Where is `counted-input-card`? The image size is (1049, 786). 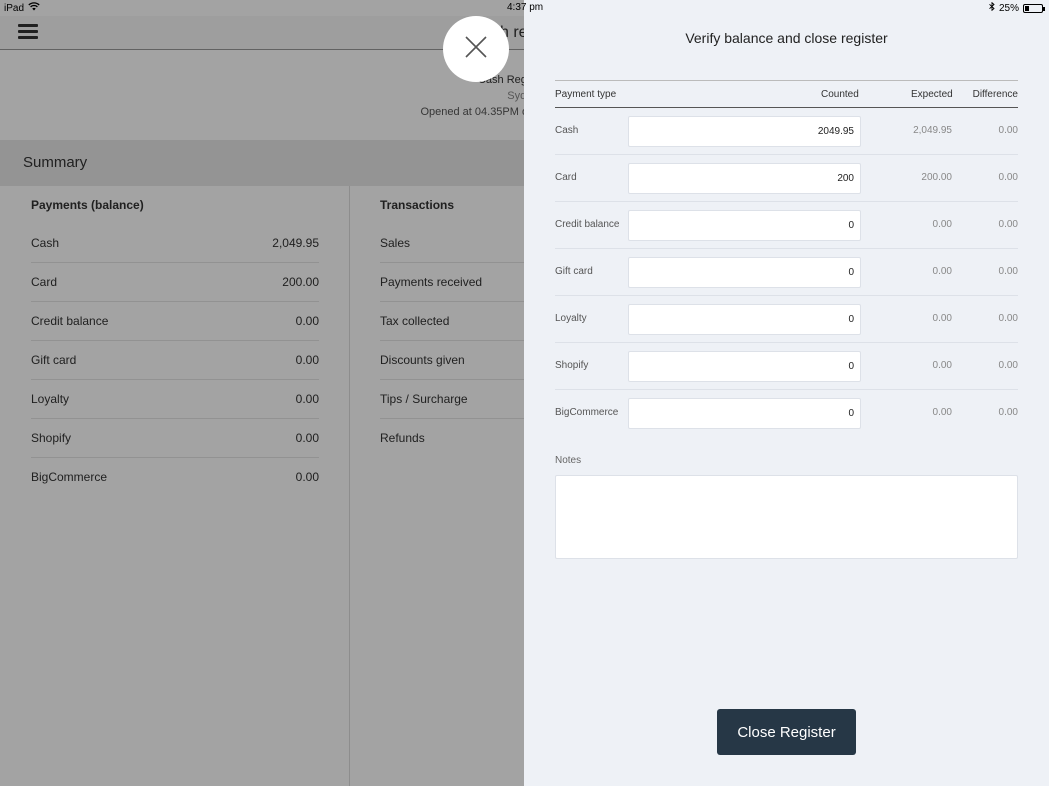
counted-input-card is located at coordinates (744, 178).